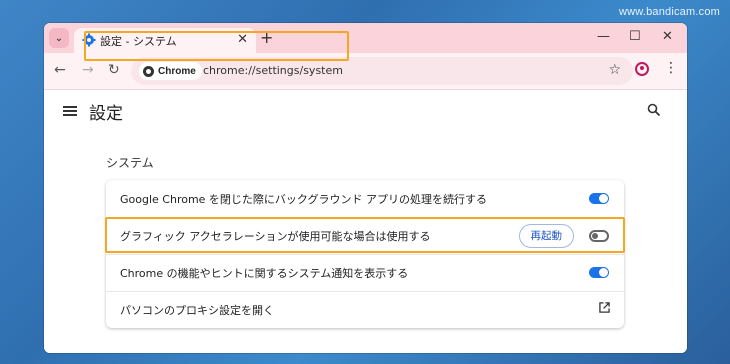 Image resolution: width=730 pixels, height=364 pixels. Describe the element at coordinates (635, 36) in the screenshot. I see `maximize-button: ☐` at that location.